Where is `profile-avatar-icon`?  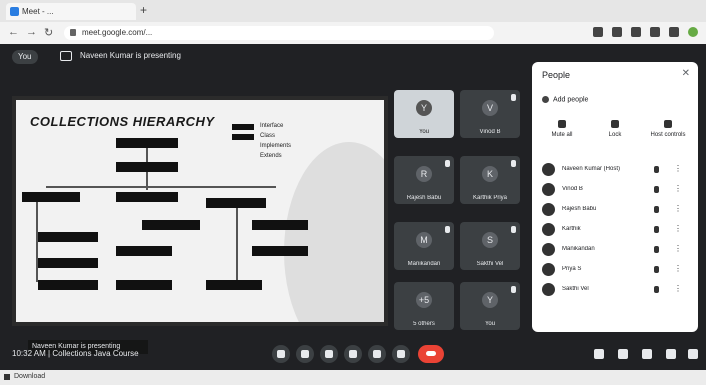 profile-avatar-icon is located at coordinates (693, 32).